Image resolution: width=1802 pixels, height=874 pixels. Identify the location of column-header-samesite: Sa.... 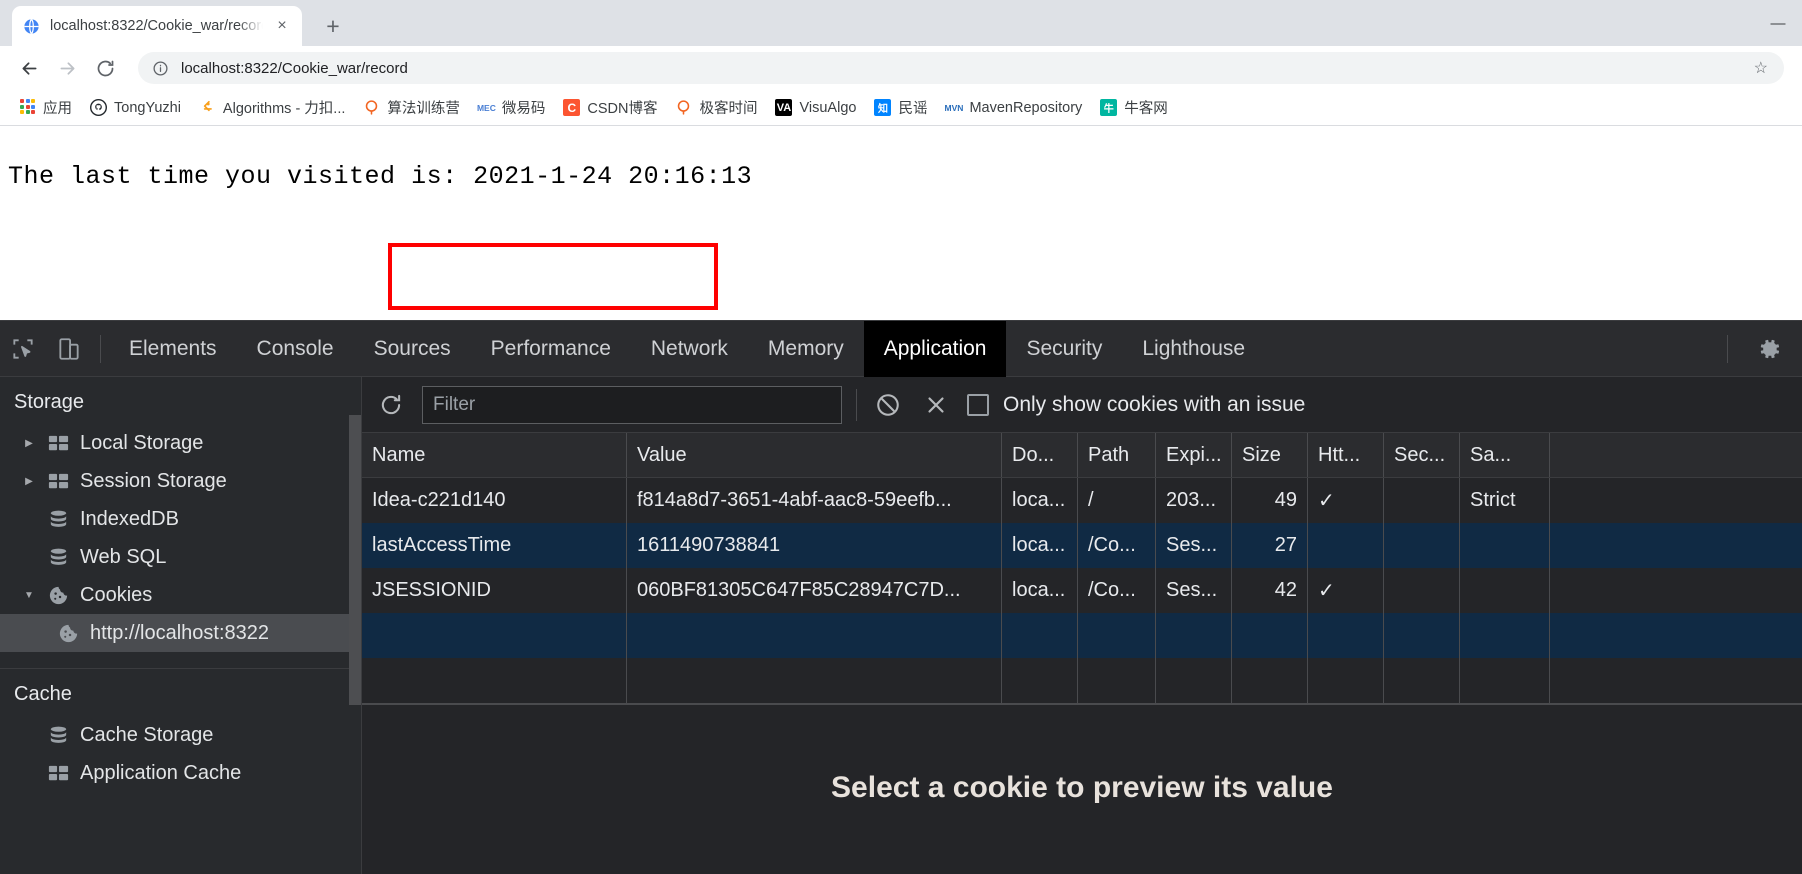
(1505, 455).